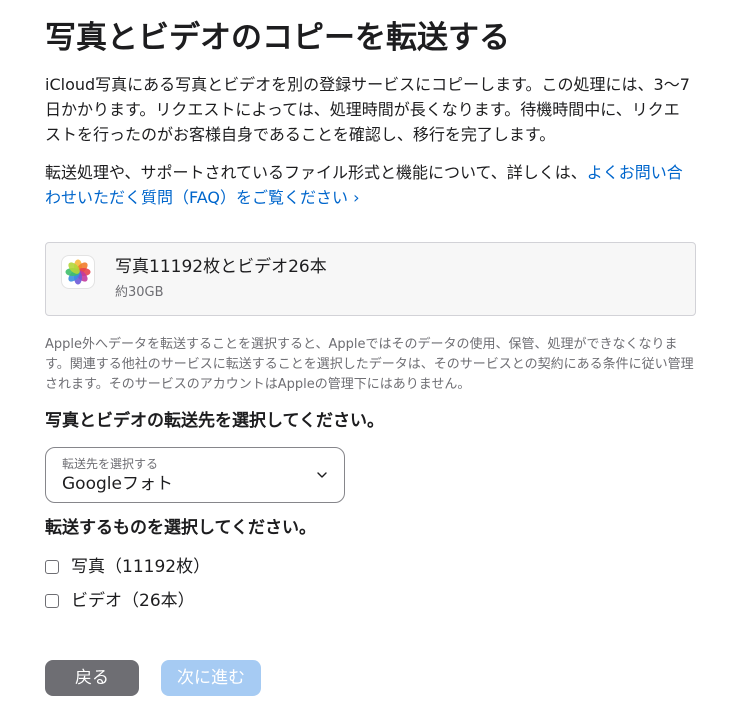 The image size is (736, 722). I want to click on library-size: 約30GB, so click(139, 292).